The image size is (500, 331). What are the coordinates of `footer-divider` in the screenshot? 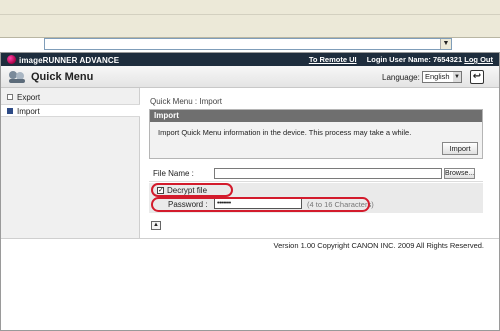 It's located at (250, 238).